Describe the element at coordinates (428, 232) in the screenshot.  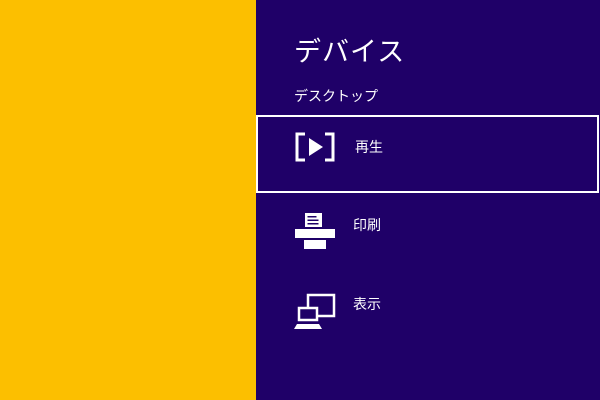
I see `device-item-print: 印刷` at that location.